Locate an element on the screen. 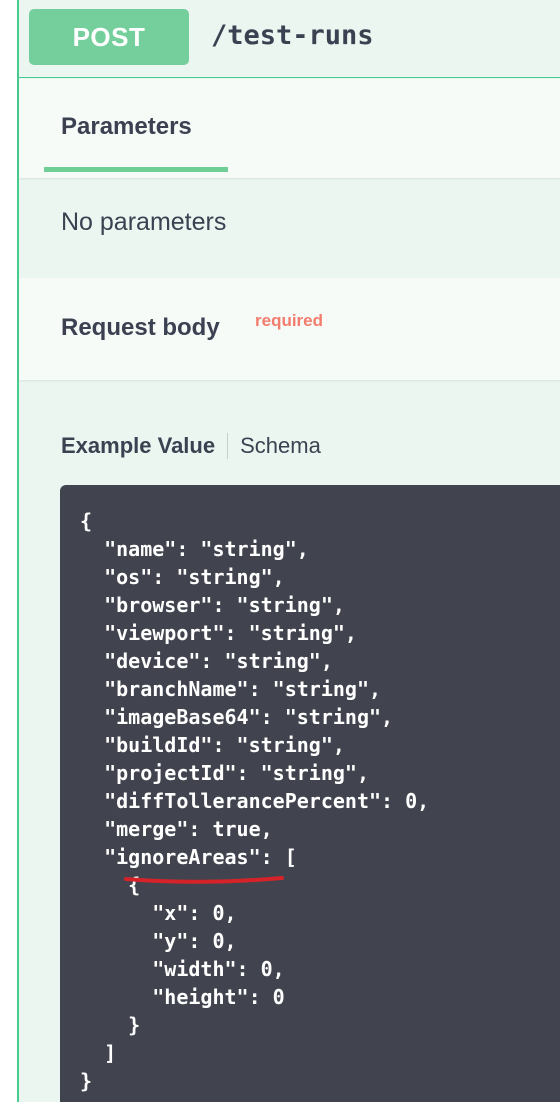 The width and height of the screenshot is (560, 1102). code-line: "device": "string", is located at coordinates (206, 661).